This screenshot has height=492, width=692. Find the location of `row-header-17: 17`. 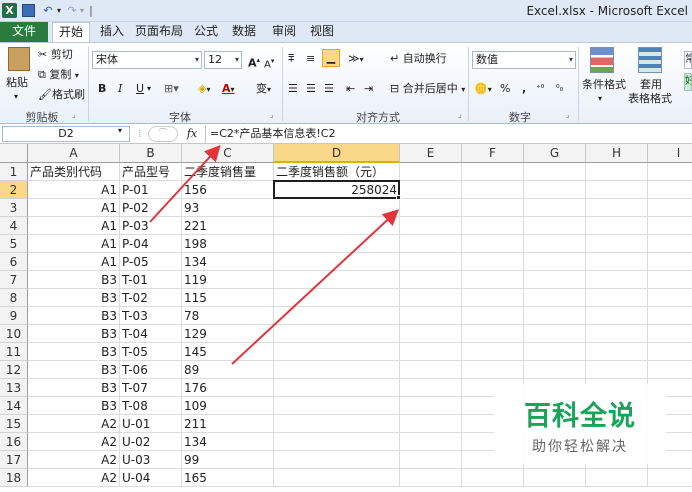

row-header-17: 17 is located at coordinates (14, 460).